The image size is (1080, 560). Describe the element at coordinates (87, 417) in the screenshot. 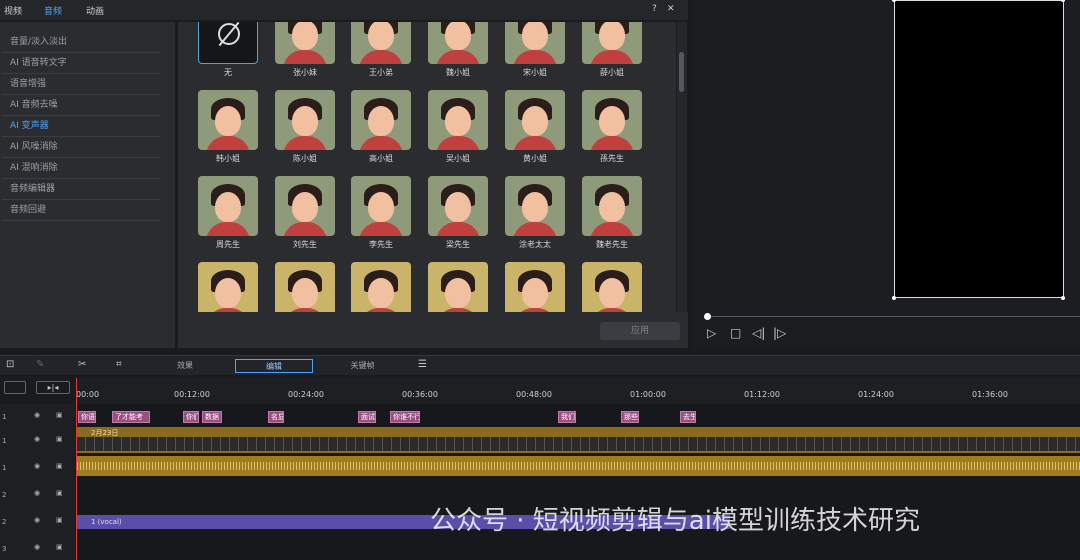

I see `subtitle-clip: 你语` at that location.